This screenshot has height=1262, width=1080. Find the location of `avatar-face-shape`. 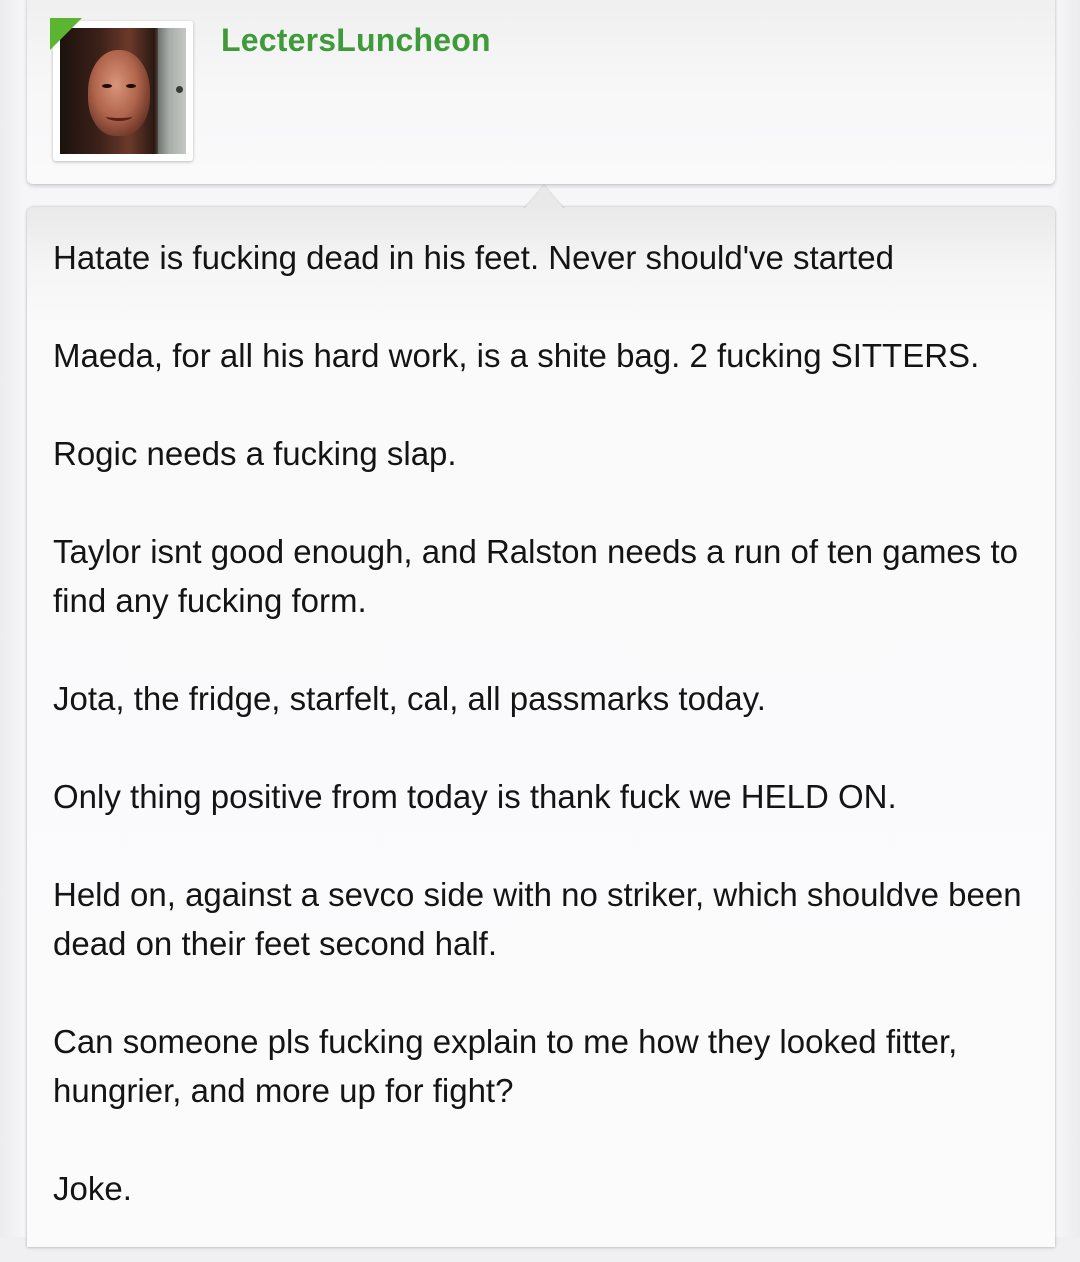

avatar-face-shape is located at coordinates (119, 93).